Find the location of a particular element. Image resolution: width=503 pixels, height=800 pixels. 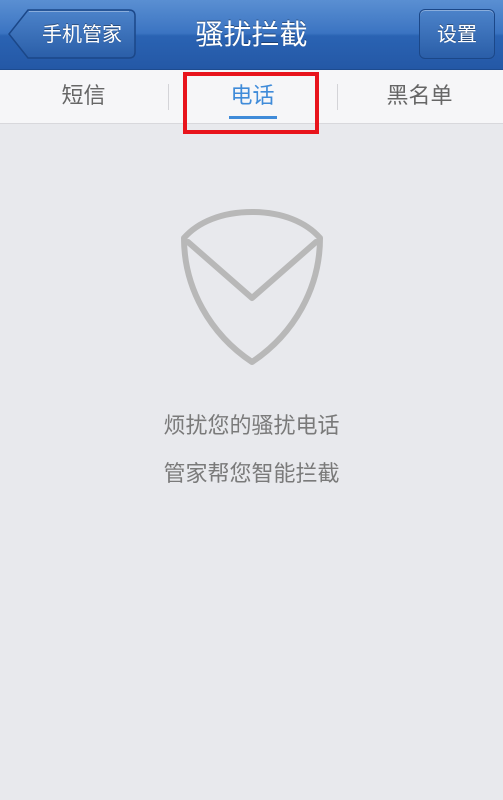

tab-blacklist: 黑名单 is located at coordinates (419, 96).